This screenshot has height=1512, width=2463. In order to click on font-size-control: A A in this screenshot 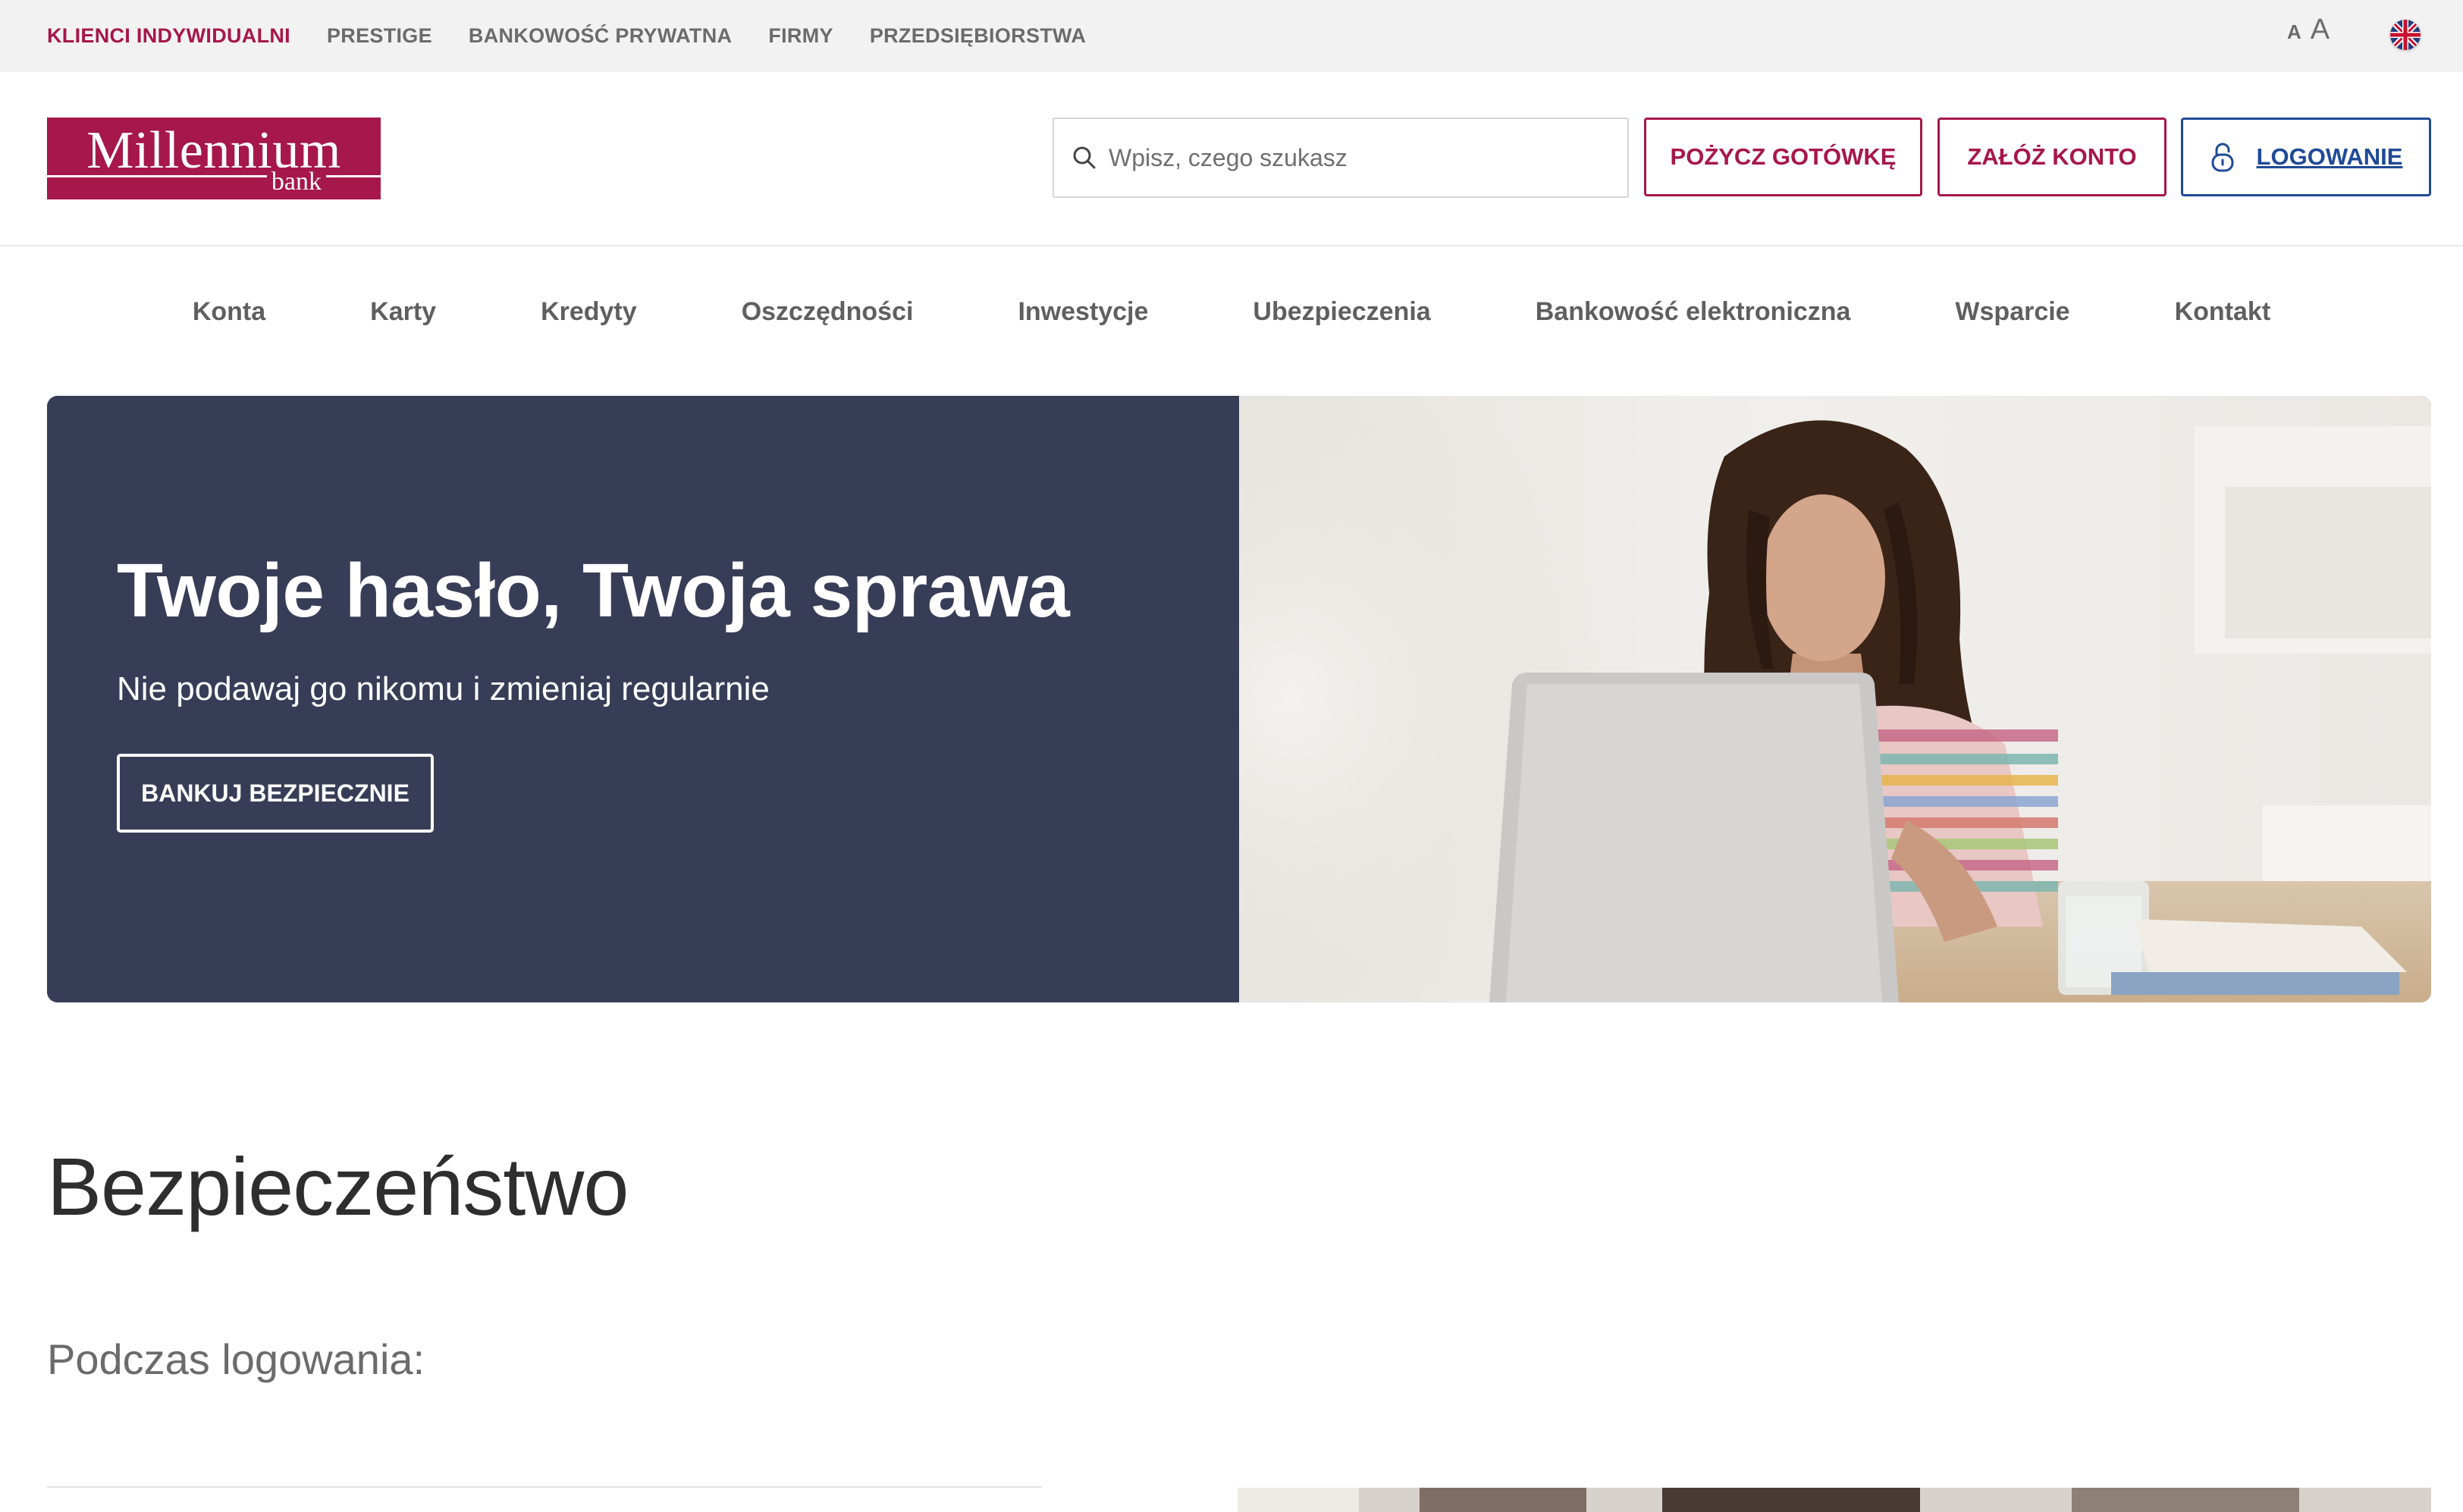, I will do `click(2308, 30)`.